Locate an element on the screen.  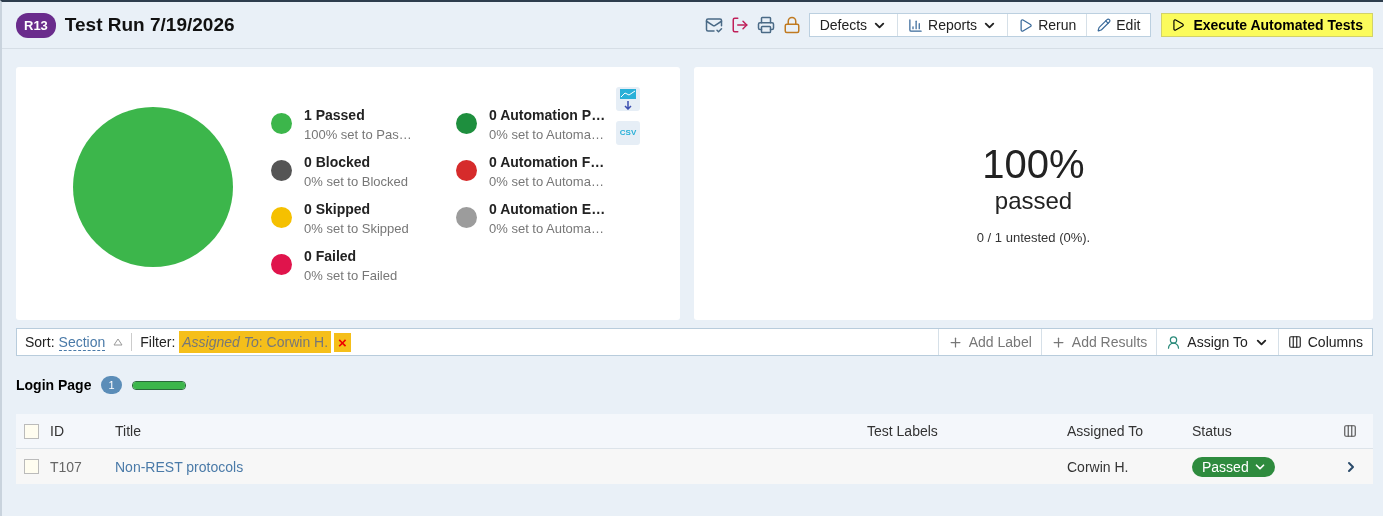
bar-chart-icon is located at coordinates (916, 25).